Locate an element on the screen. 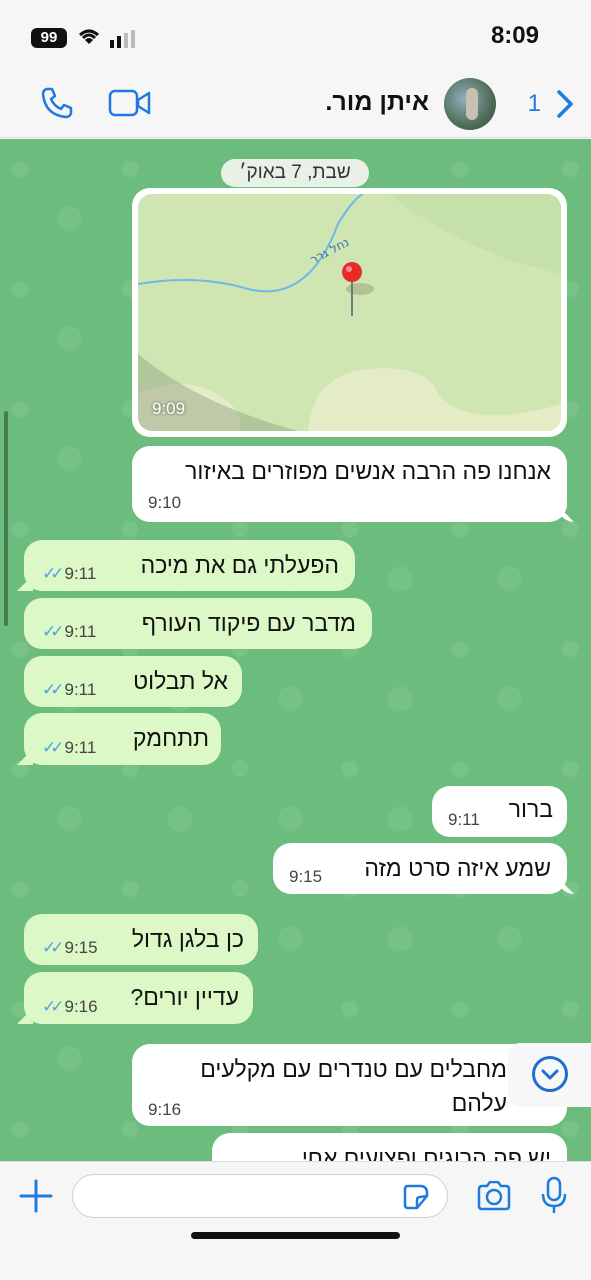 The width and height of the screenshot is (591, 1280). message-text: תתחמק is located at coordinates (170, 738).